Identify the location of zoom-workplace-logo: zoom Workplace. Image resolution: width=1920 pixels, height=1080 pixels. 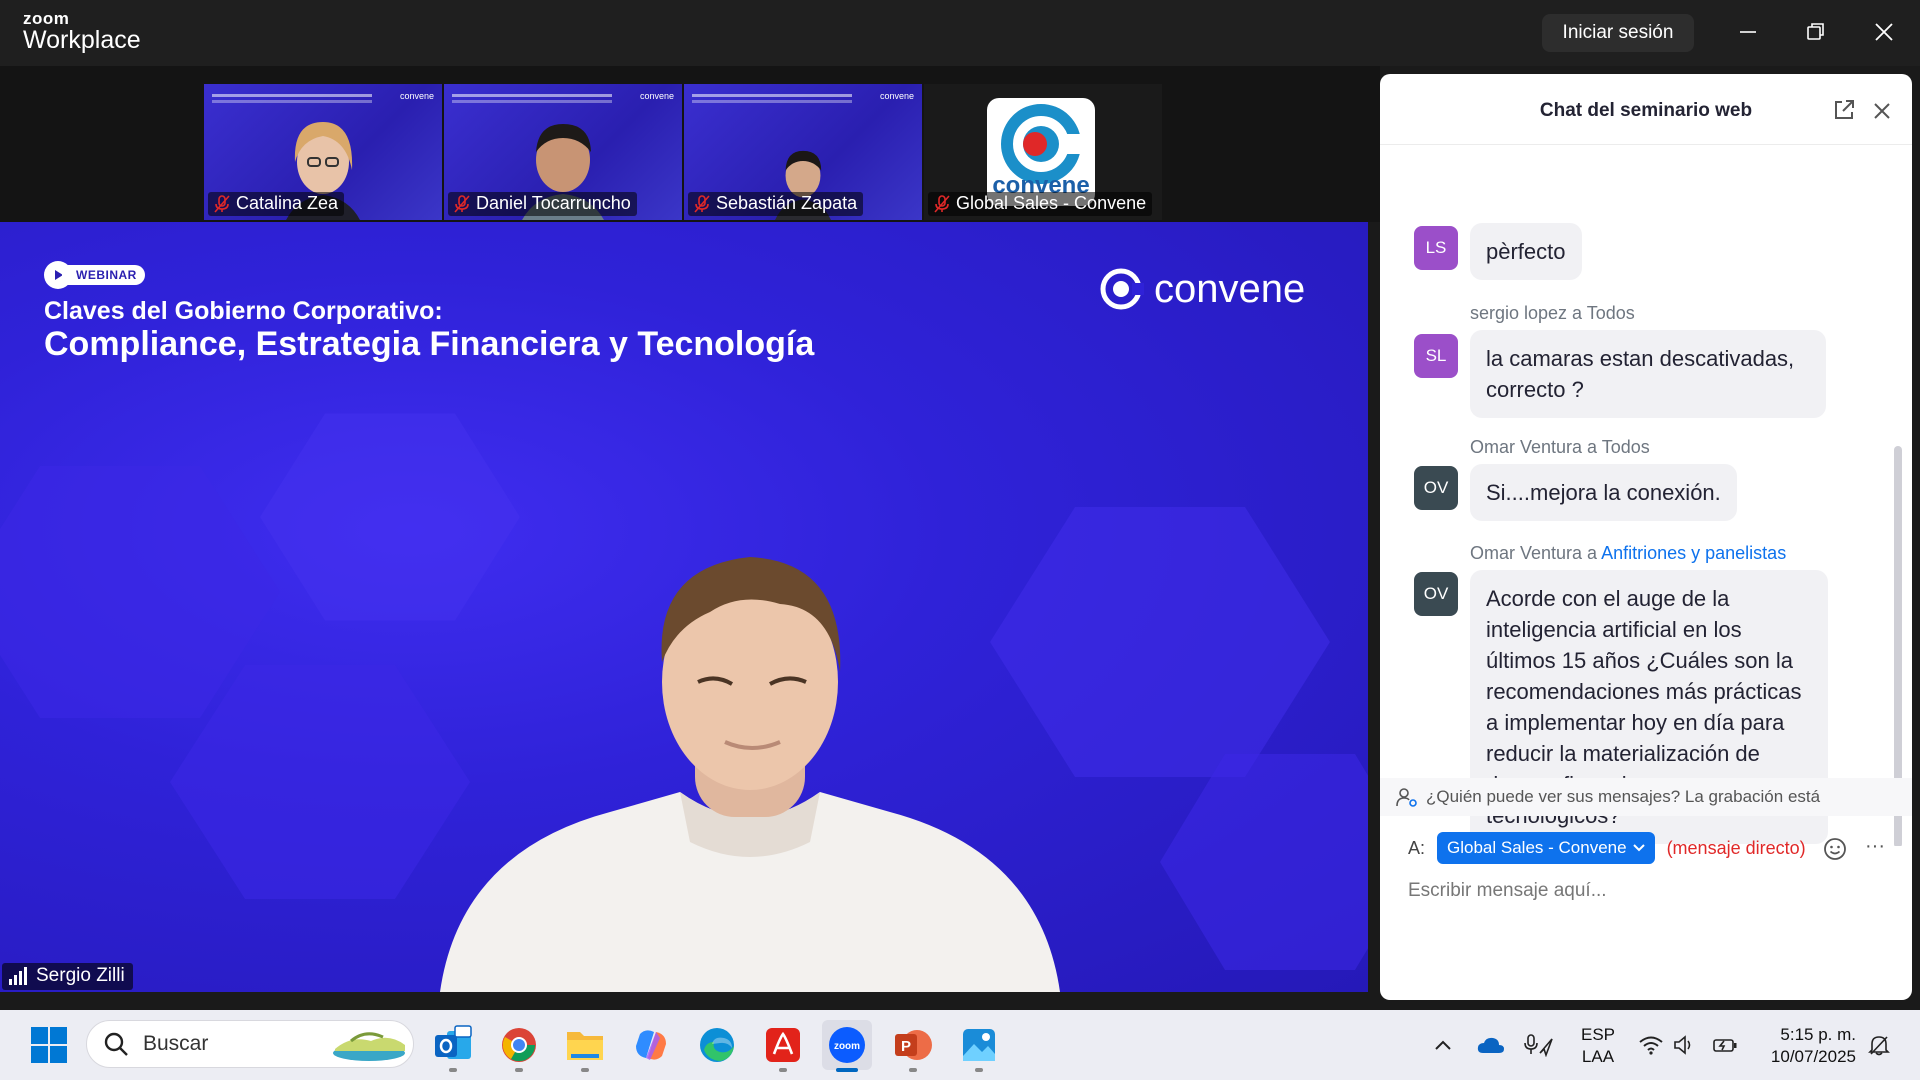
(82, 31).